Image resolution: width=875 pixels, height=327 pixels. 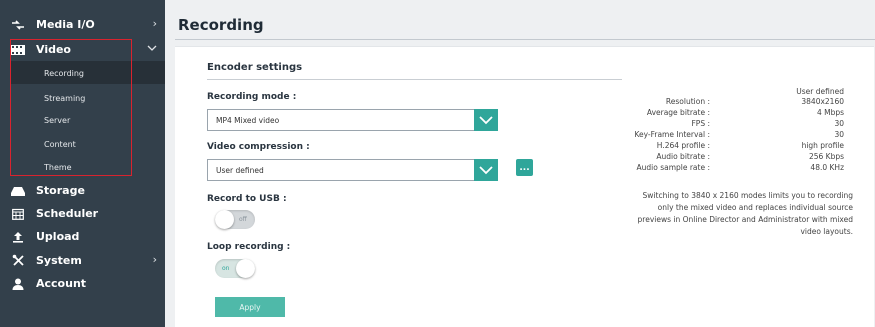 What do you see at coordinates (18, 260) in the screenshot?
I see `tools-icon` at bounding box center [18, 260].